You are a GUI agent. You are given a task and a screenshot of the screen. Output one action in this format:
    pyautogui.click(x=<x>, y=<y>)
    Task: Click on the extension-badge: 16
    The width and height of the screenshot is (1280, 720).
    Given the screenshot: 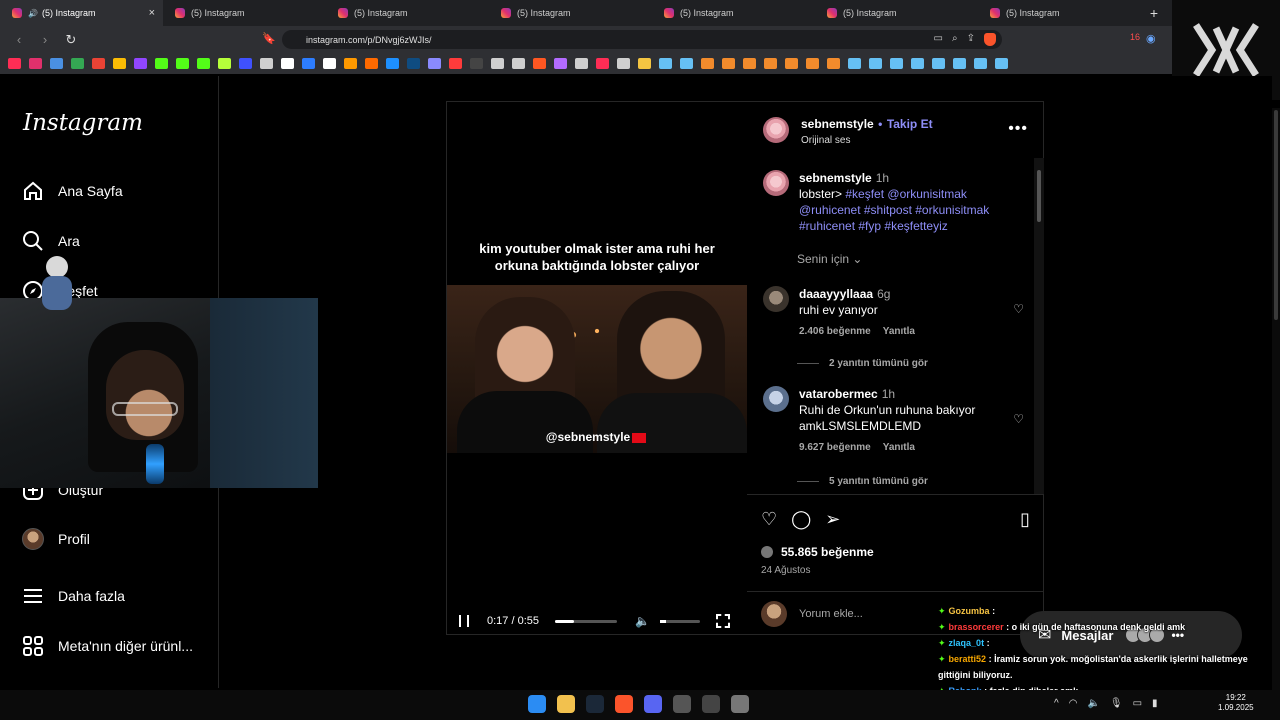 What is the action you would take?
    pyautogui.click(x=1135, y=38)
    